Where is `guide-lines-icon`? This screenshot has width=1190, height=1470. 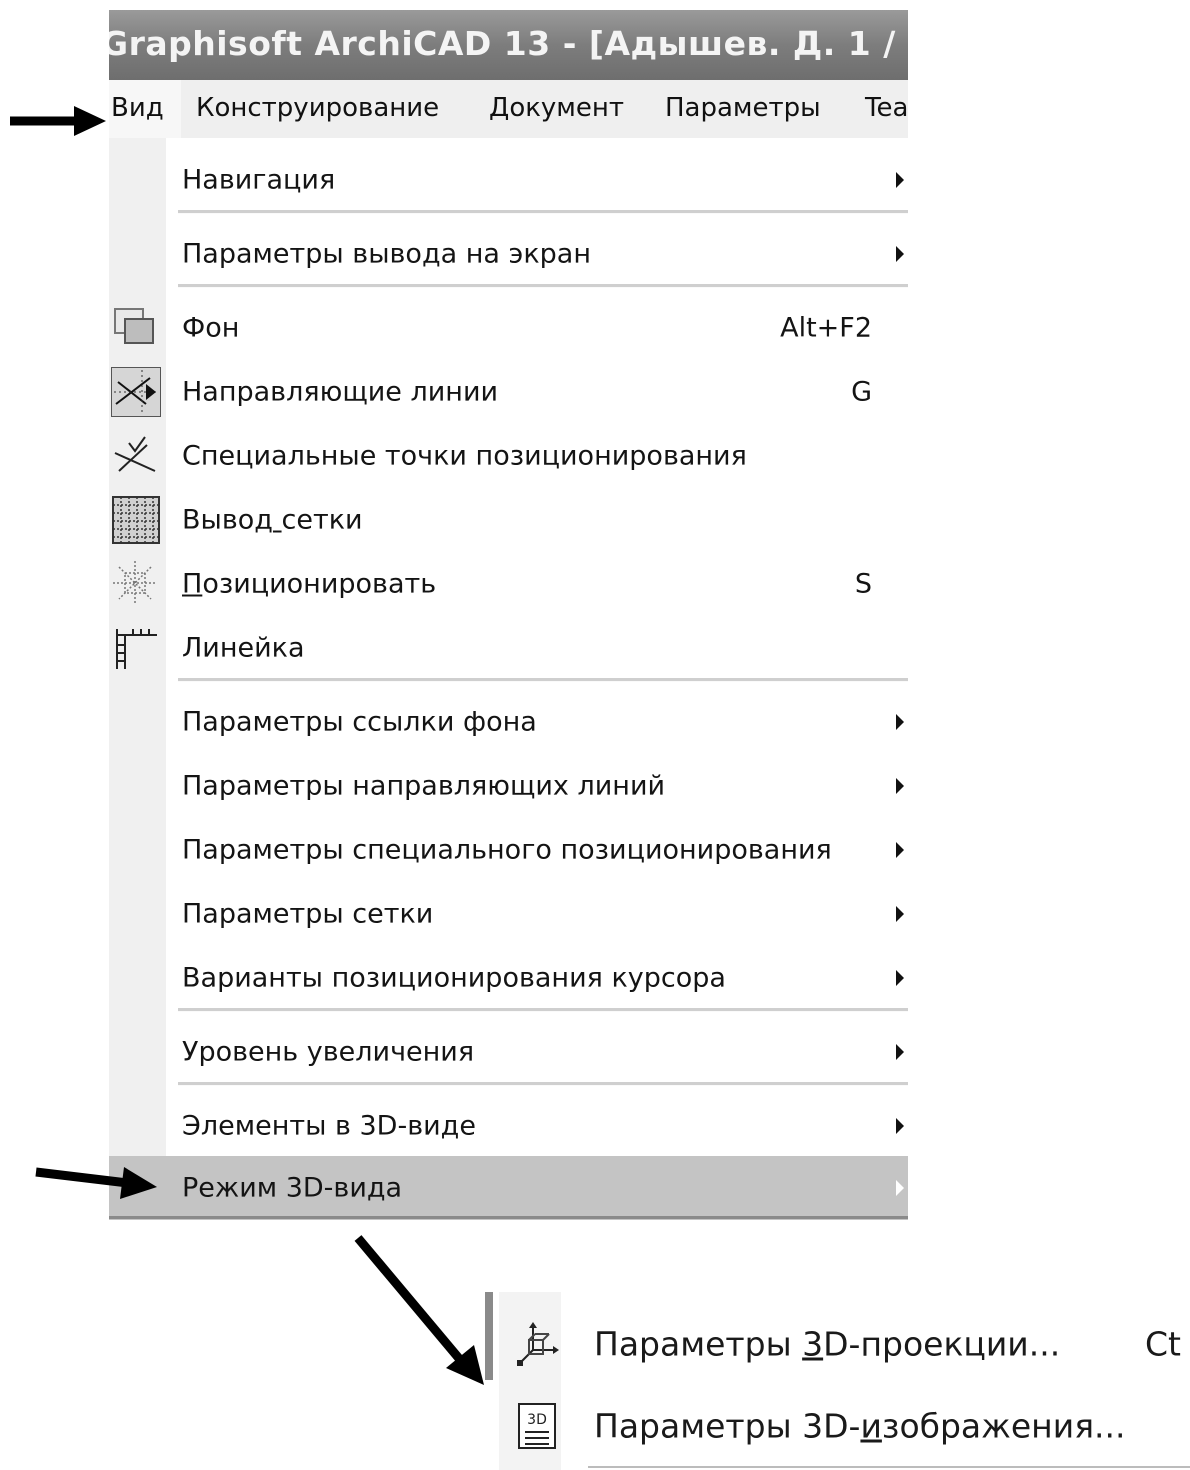
guide-lines-icon is located at coordinates (136, 392).